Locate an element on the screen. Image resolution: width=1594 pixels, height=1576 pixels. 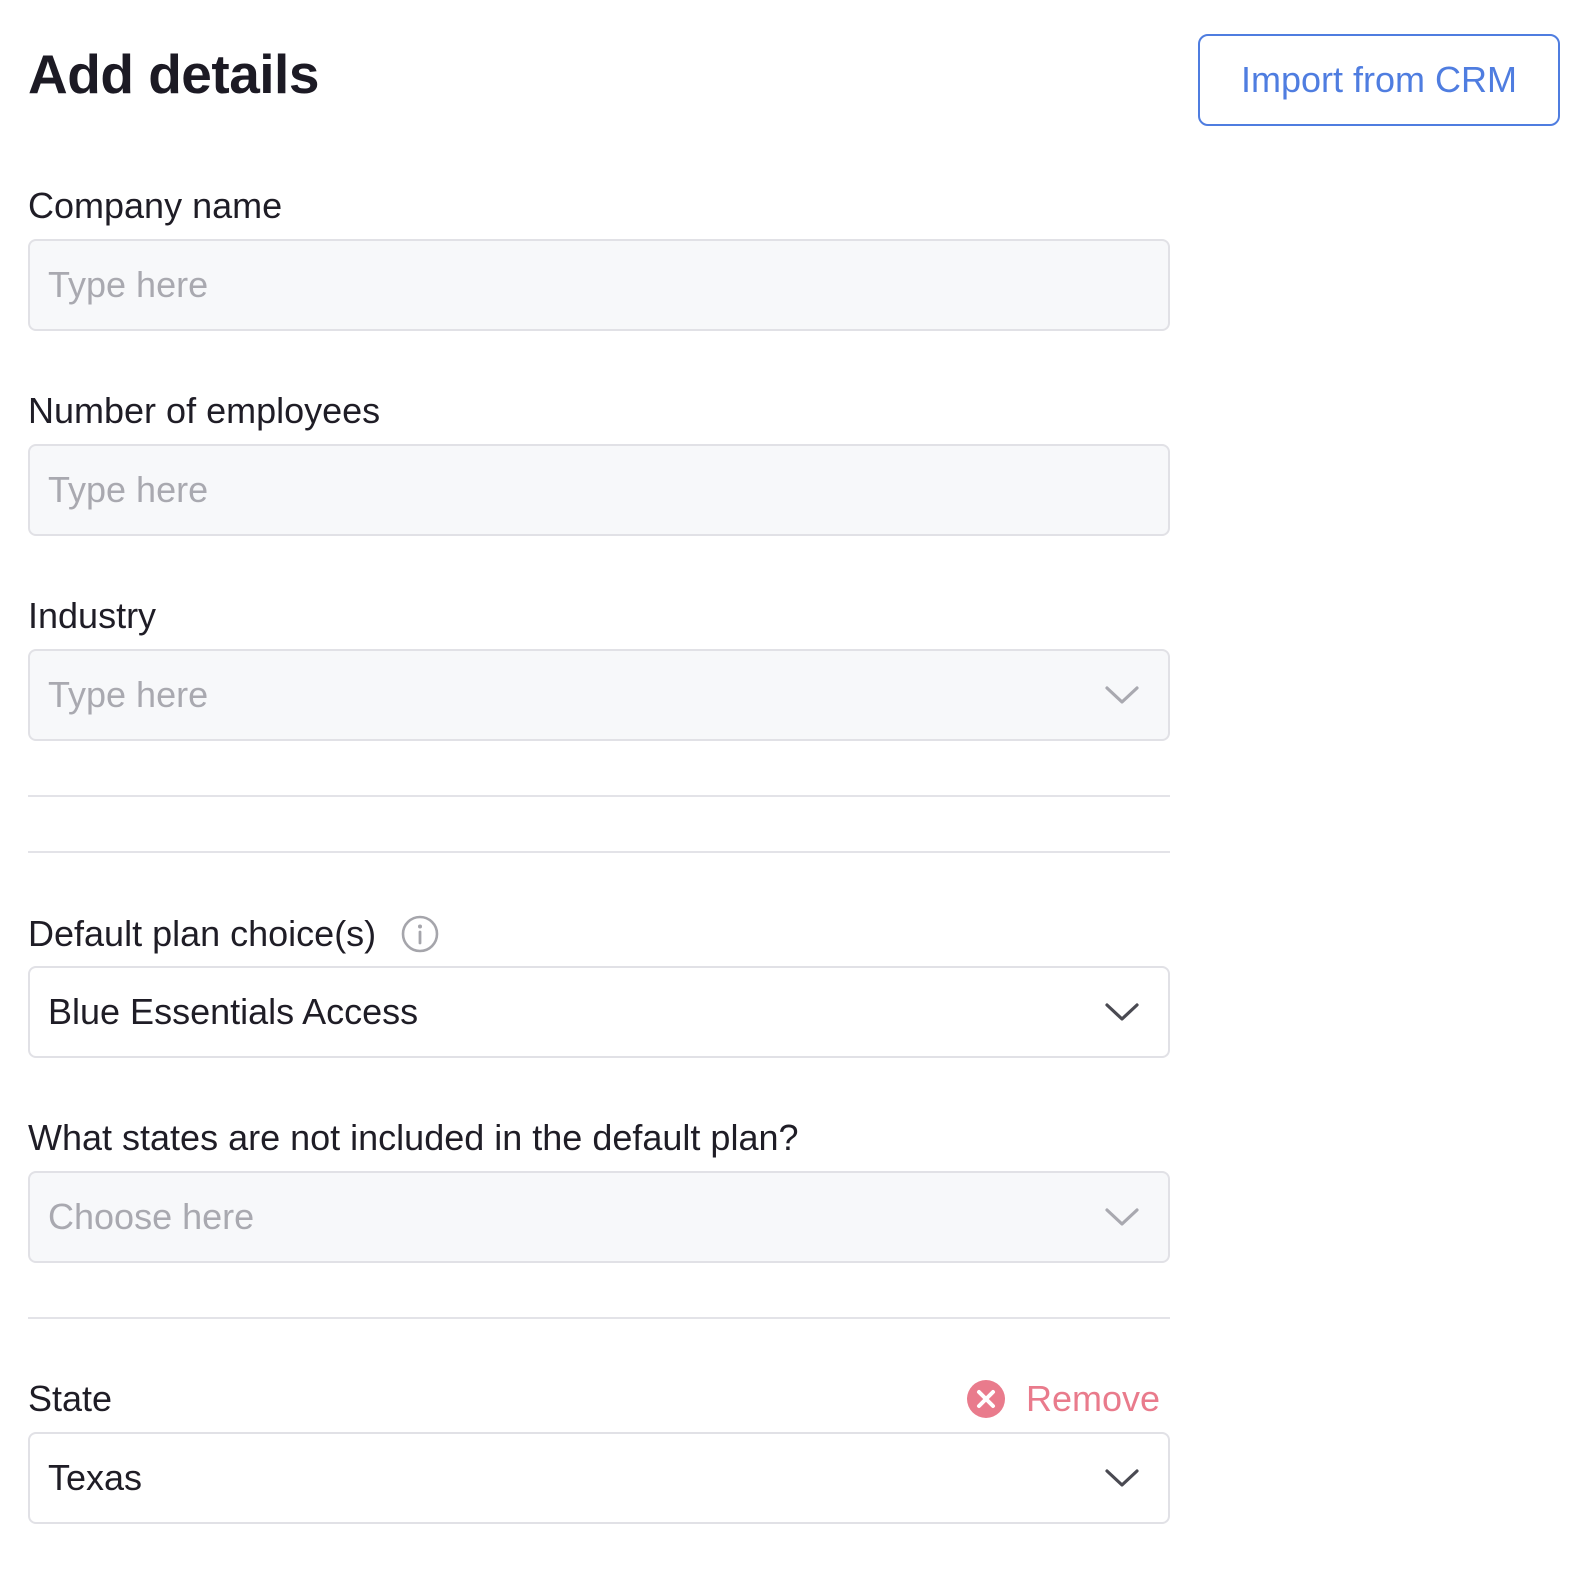
default-plan-select: Blue Essentials Access is located at coordinates (599, 1012).